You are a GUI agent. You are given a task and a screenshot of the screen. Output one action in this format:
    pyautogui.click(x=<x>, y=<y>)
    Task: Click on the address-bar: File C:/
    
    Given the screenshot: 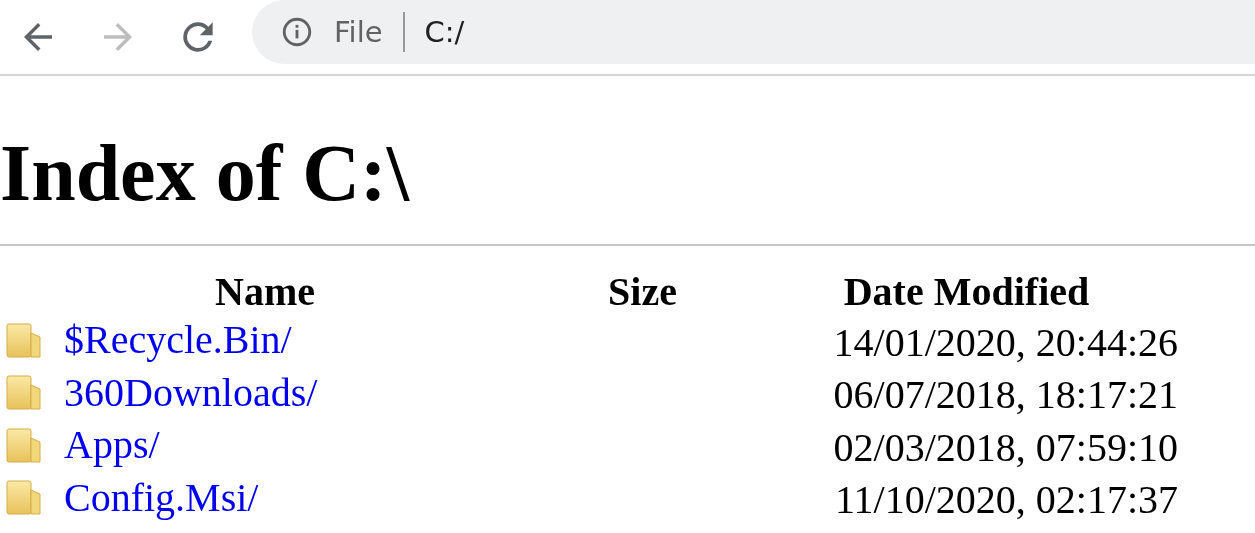 What is the action you would take?
    pyautogui.click(x=753, y=32)
    